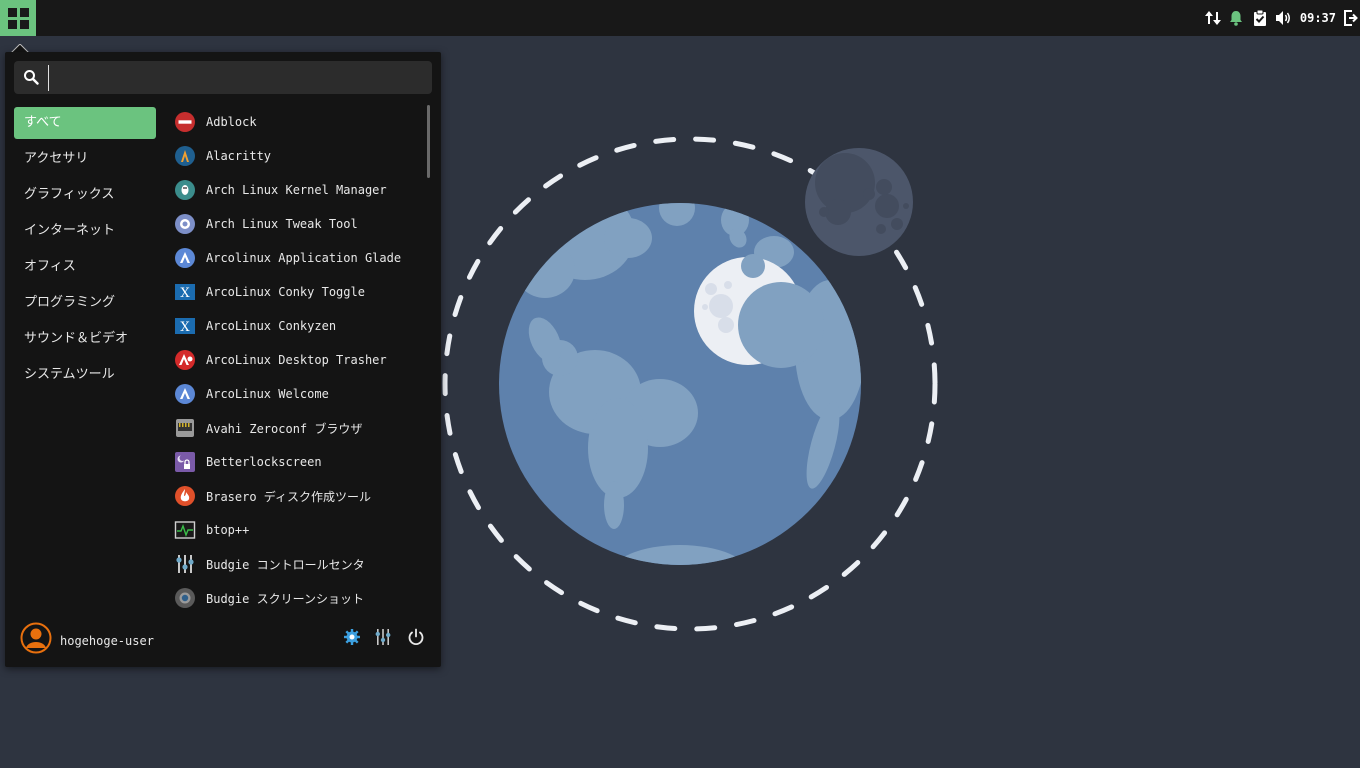 Image resolution: width=1360 pixels, height=768 pixels. What do you see at coordinates (36, 638) in the screenshot?
I see `avatar` at bounding box center [36, 638].